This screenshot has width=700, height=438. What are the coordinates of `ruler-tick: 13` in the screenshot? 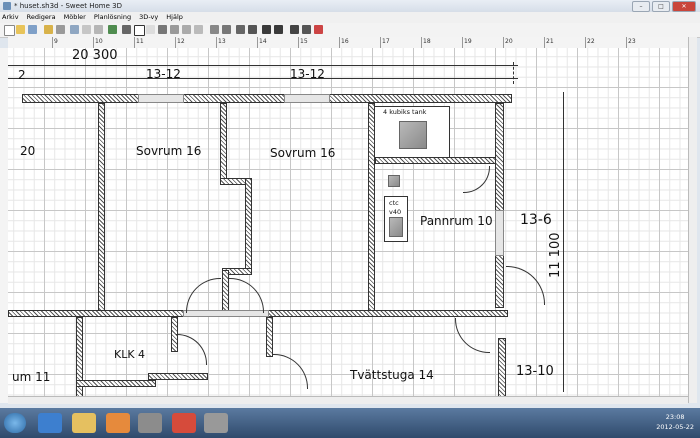 It's located at (222, 41).